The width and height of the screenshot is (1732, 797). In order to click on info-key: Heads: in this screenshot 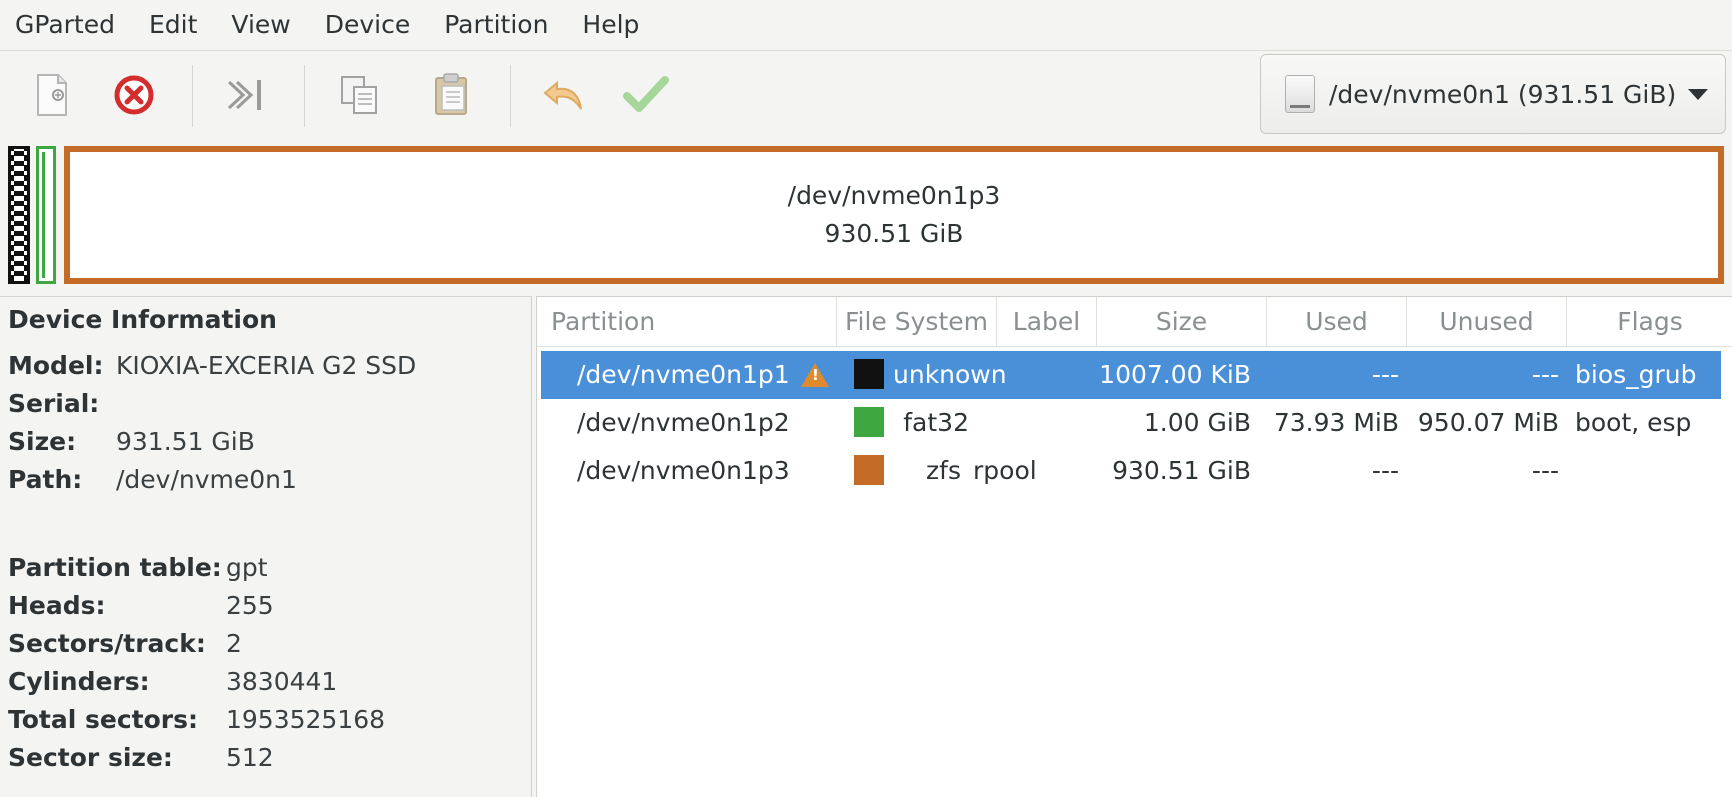, I will do `click(57, 605)`.